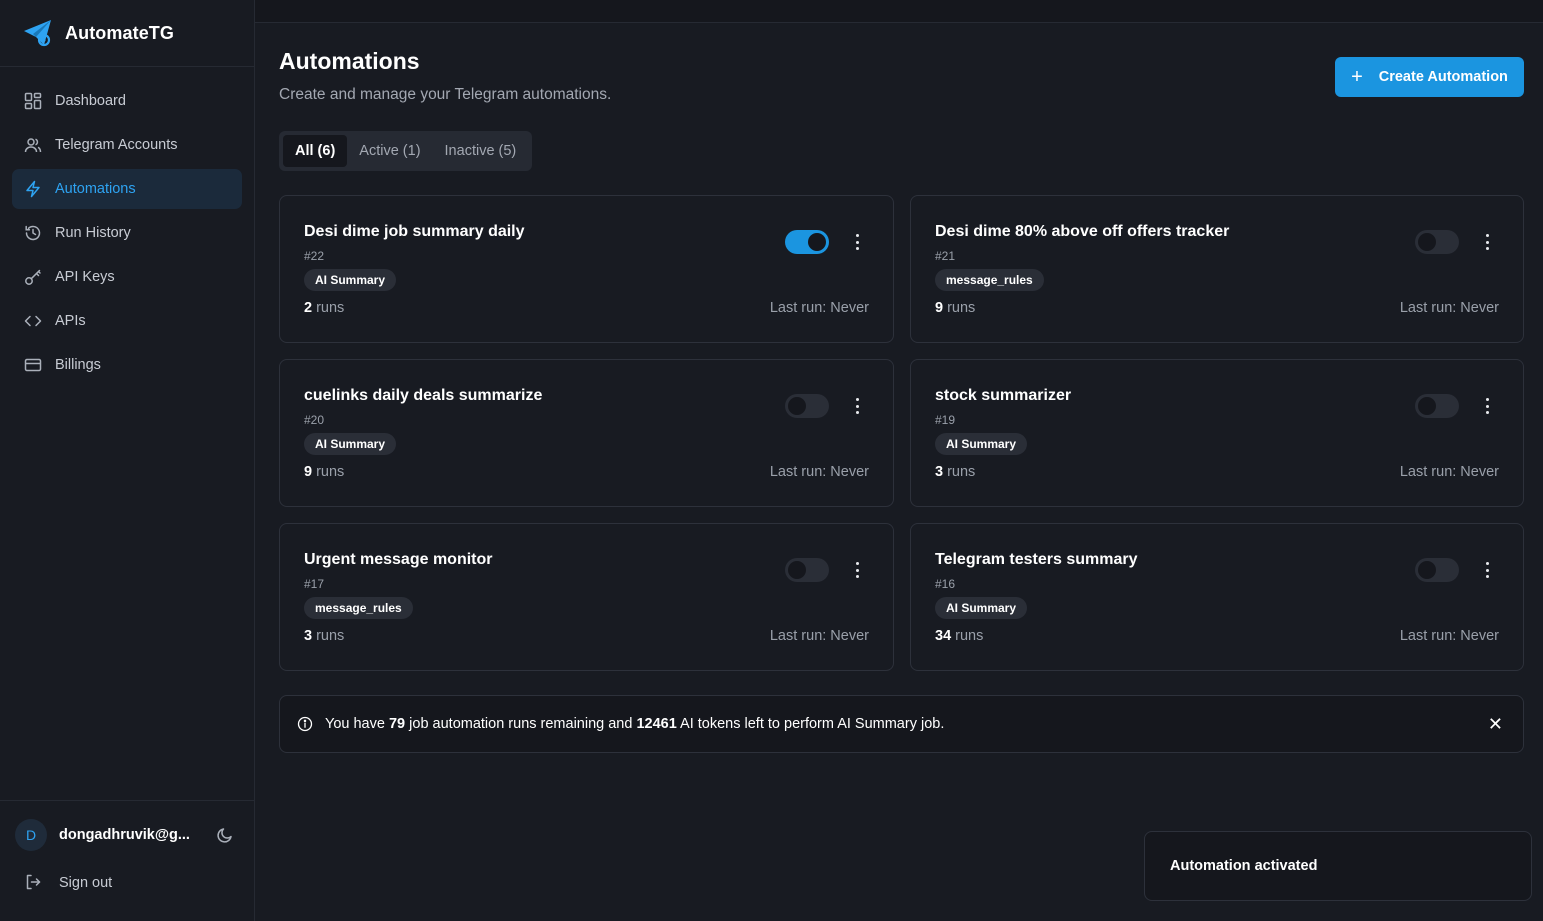  What do you see at coordinates (389, 151) in the screenshot?
I see `tab-active: Active (1)` at bounding box center [389, 151].